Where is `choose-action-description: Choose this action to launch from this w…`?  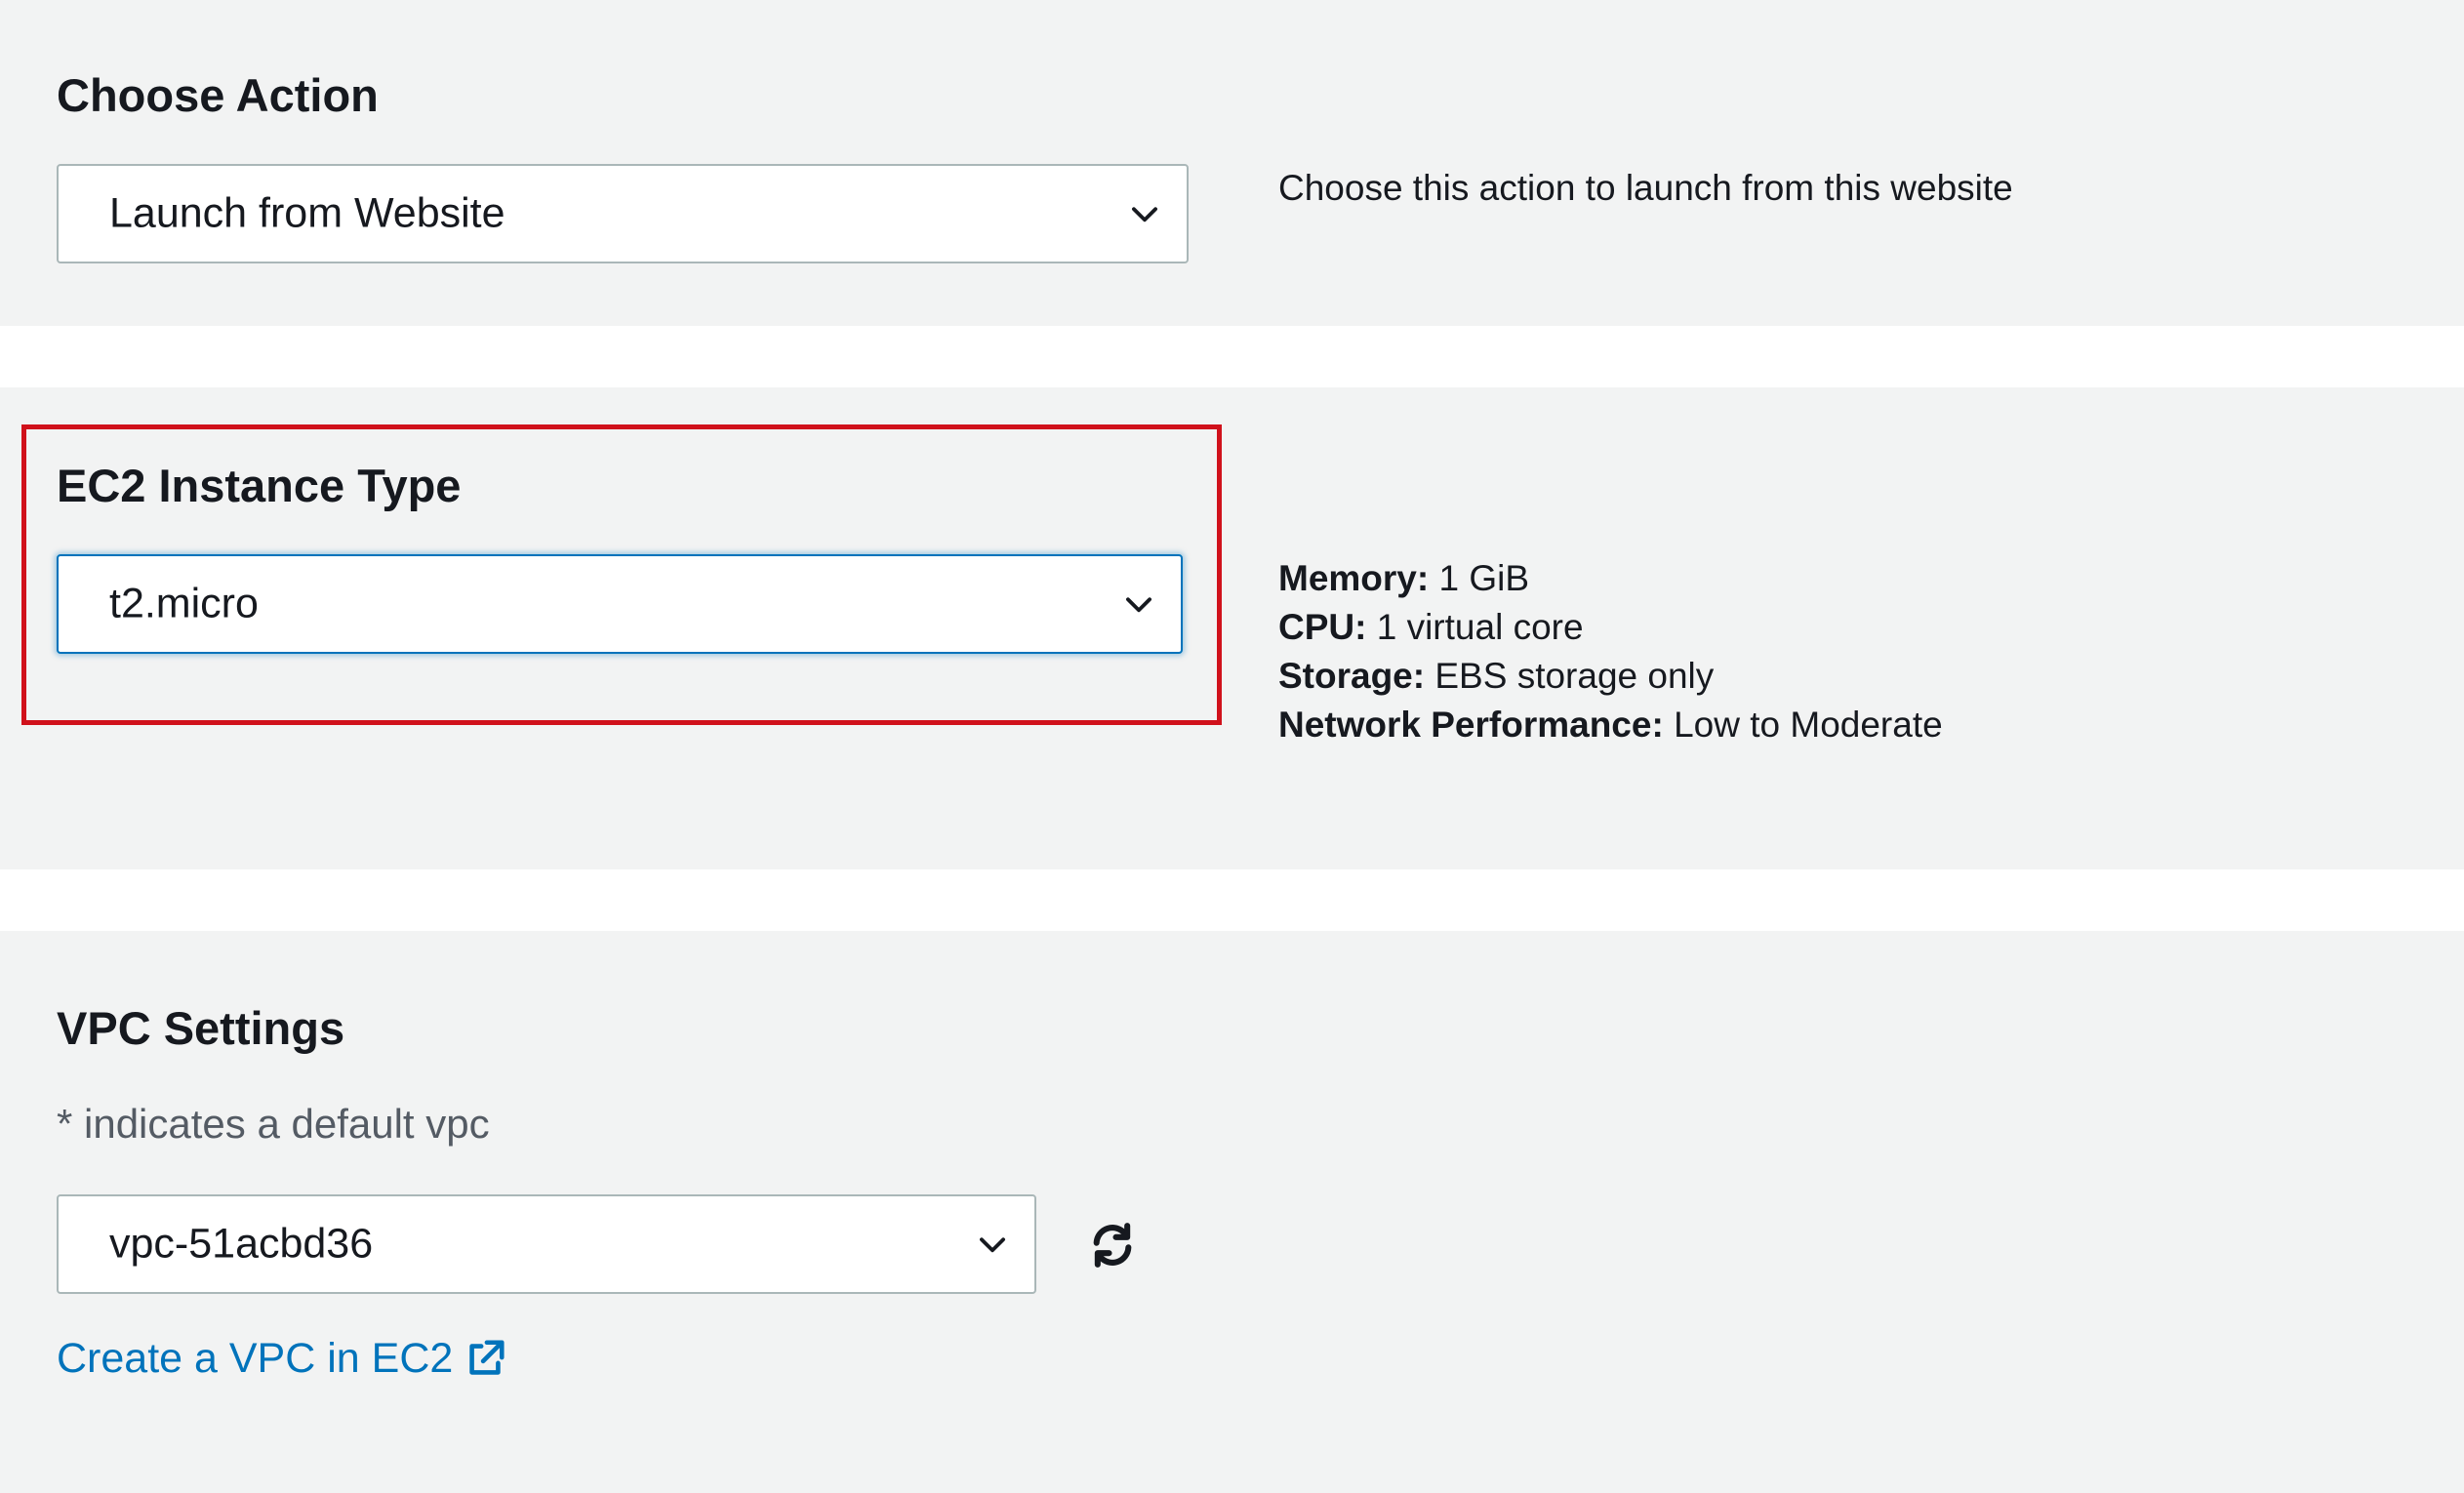
choose-action-description: Choose this action to launch from this w… is located at coordinates (1645, 188).